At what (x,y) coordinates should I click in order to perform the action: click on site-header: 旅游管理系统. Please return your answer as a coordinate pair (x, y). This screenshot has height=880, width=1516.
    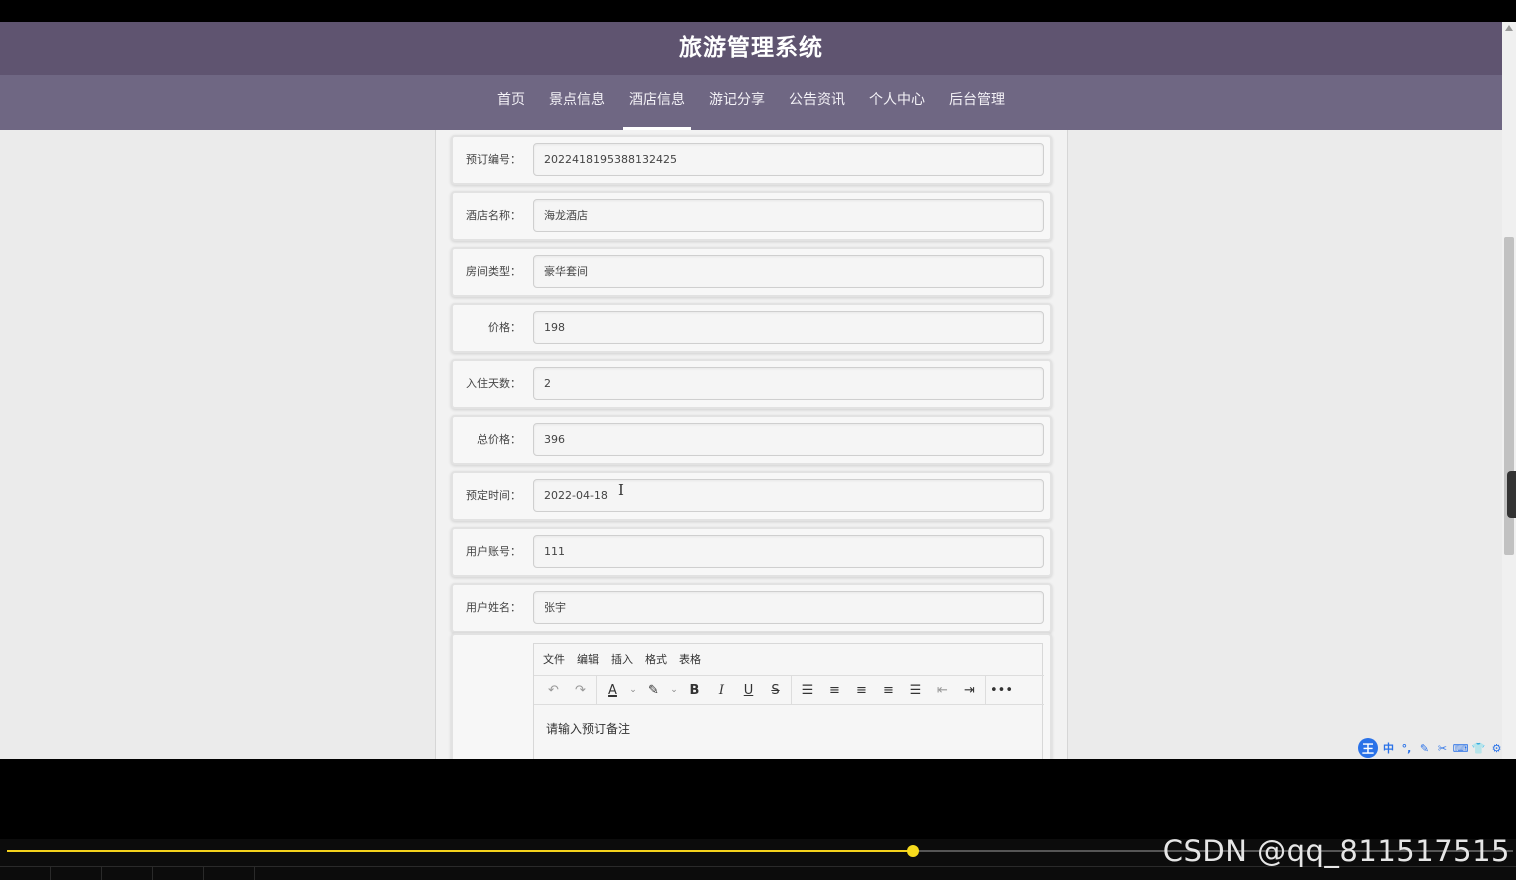
    Looking at the image, I should click on (751, 48).